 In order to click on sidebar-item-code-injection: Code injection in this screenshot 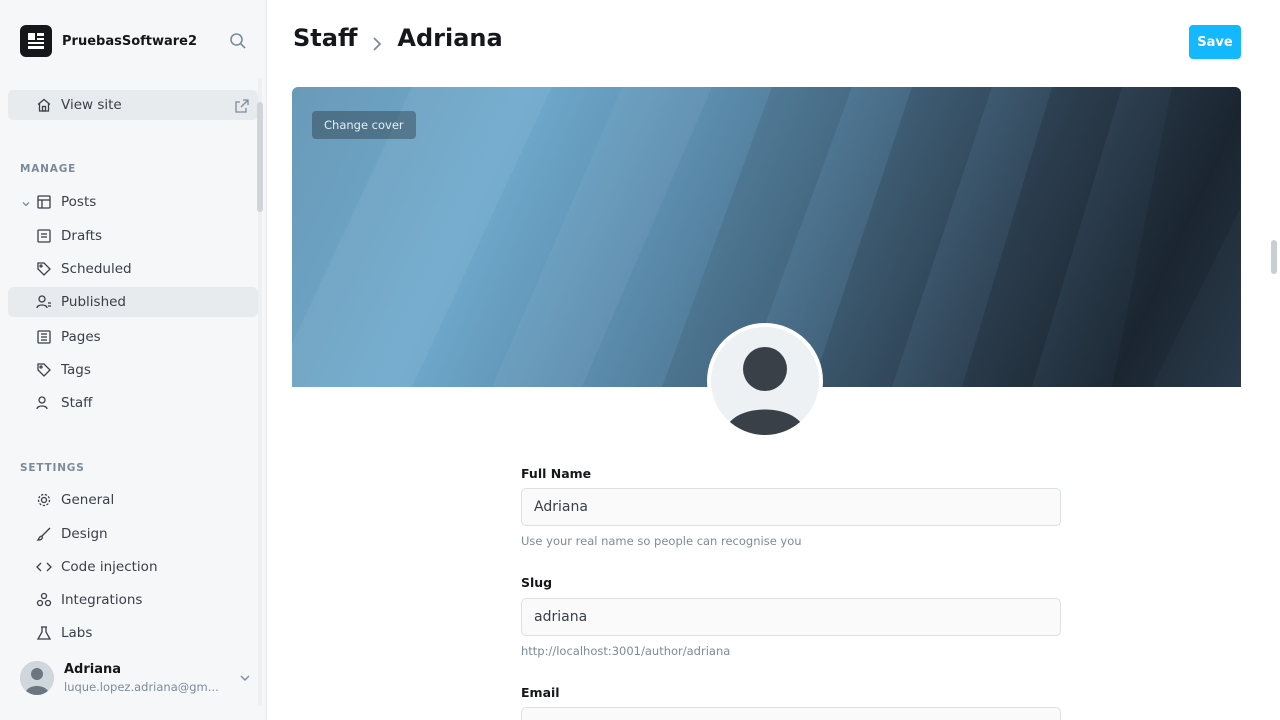, I will do `click(133, 567)`.